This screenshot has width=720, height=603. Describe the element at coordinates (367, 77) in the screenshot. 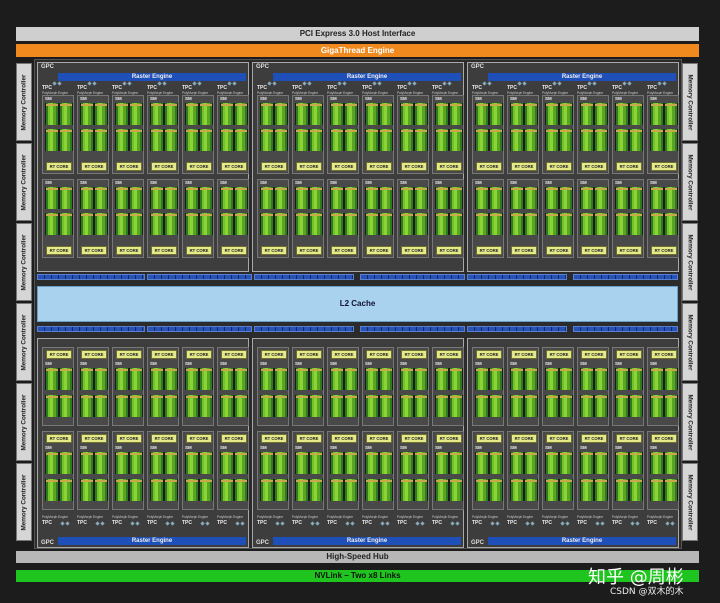

I see `raster-engine: Raster Engine` at that location.